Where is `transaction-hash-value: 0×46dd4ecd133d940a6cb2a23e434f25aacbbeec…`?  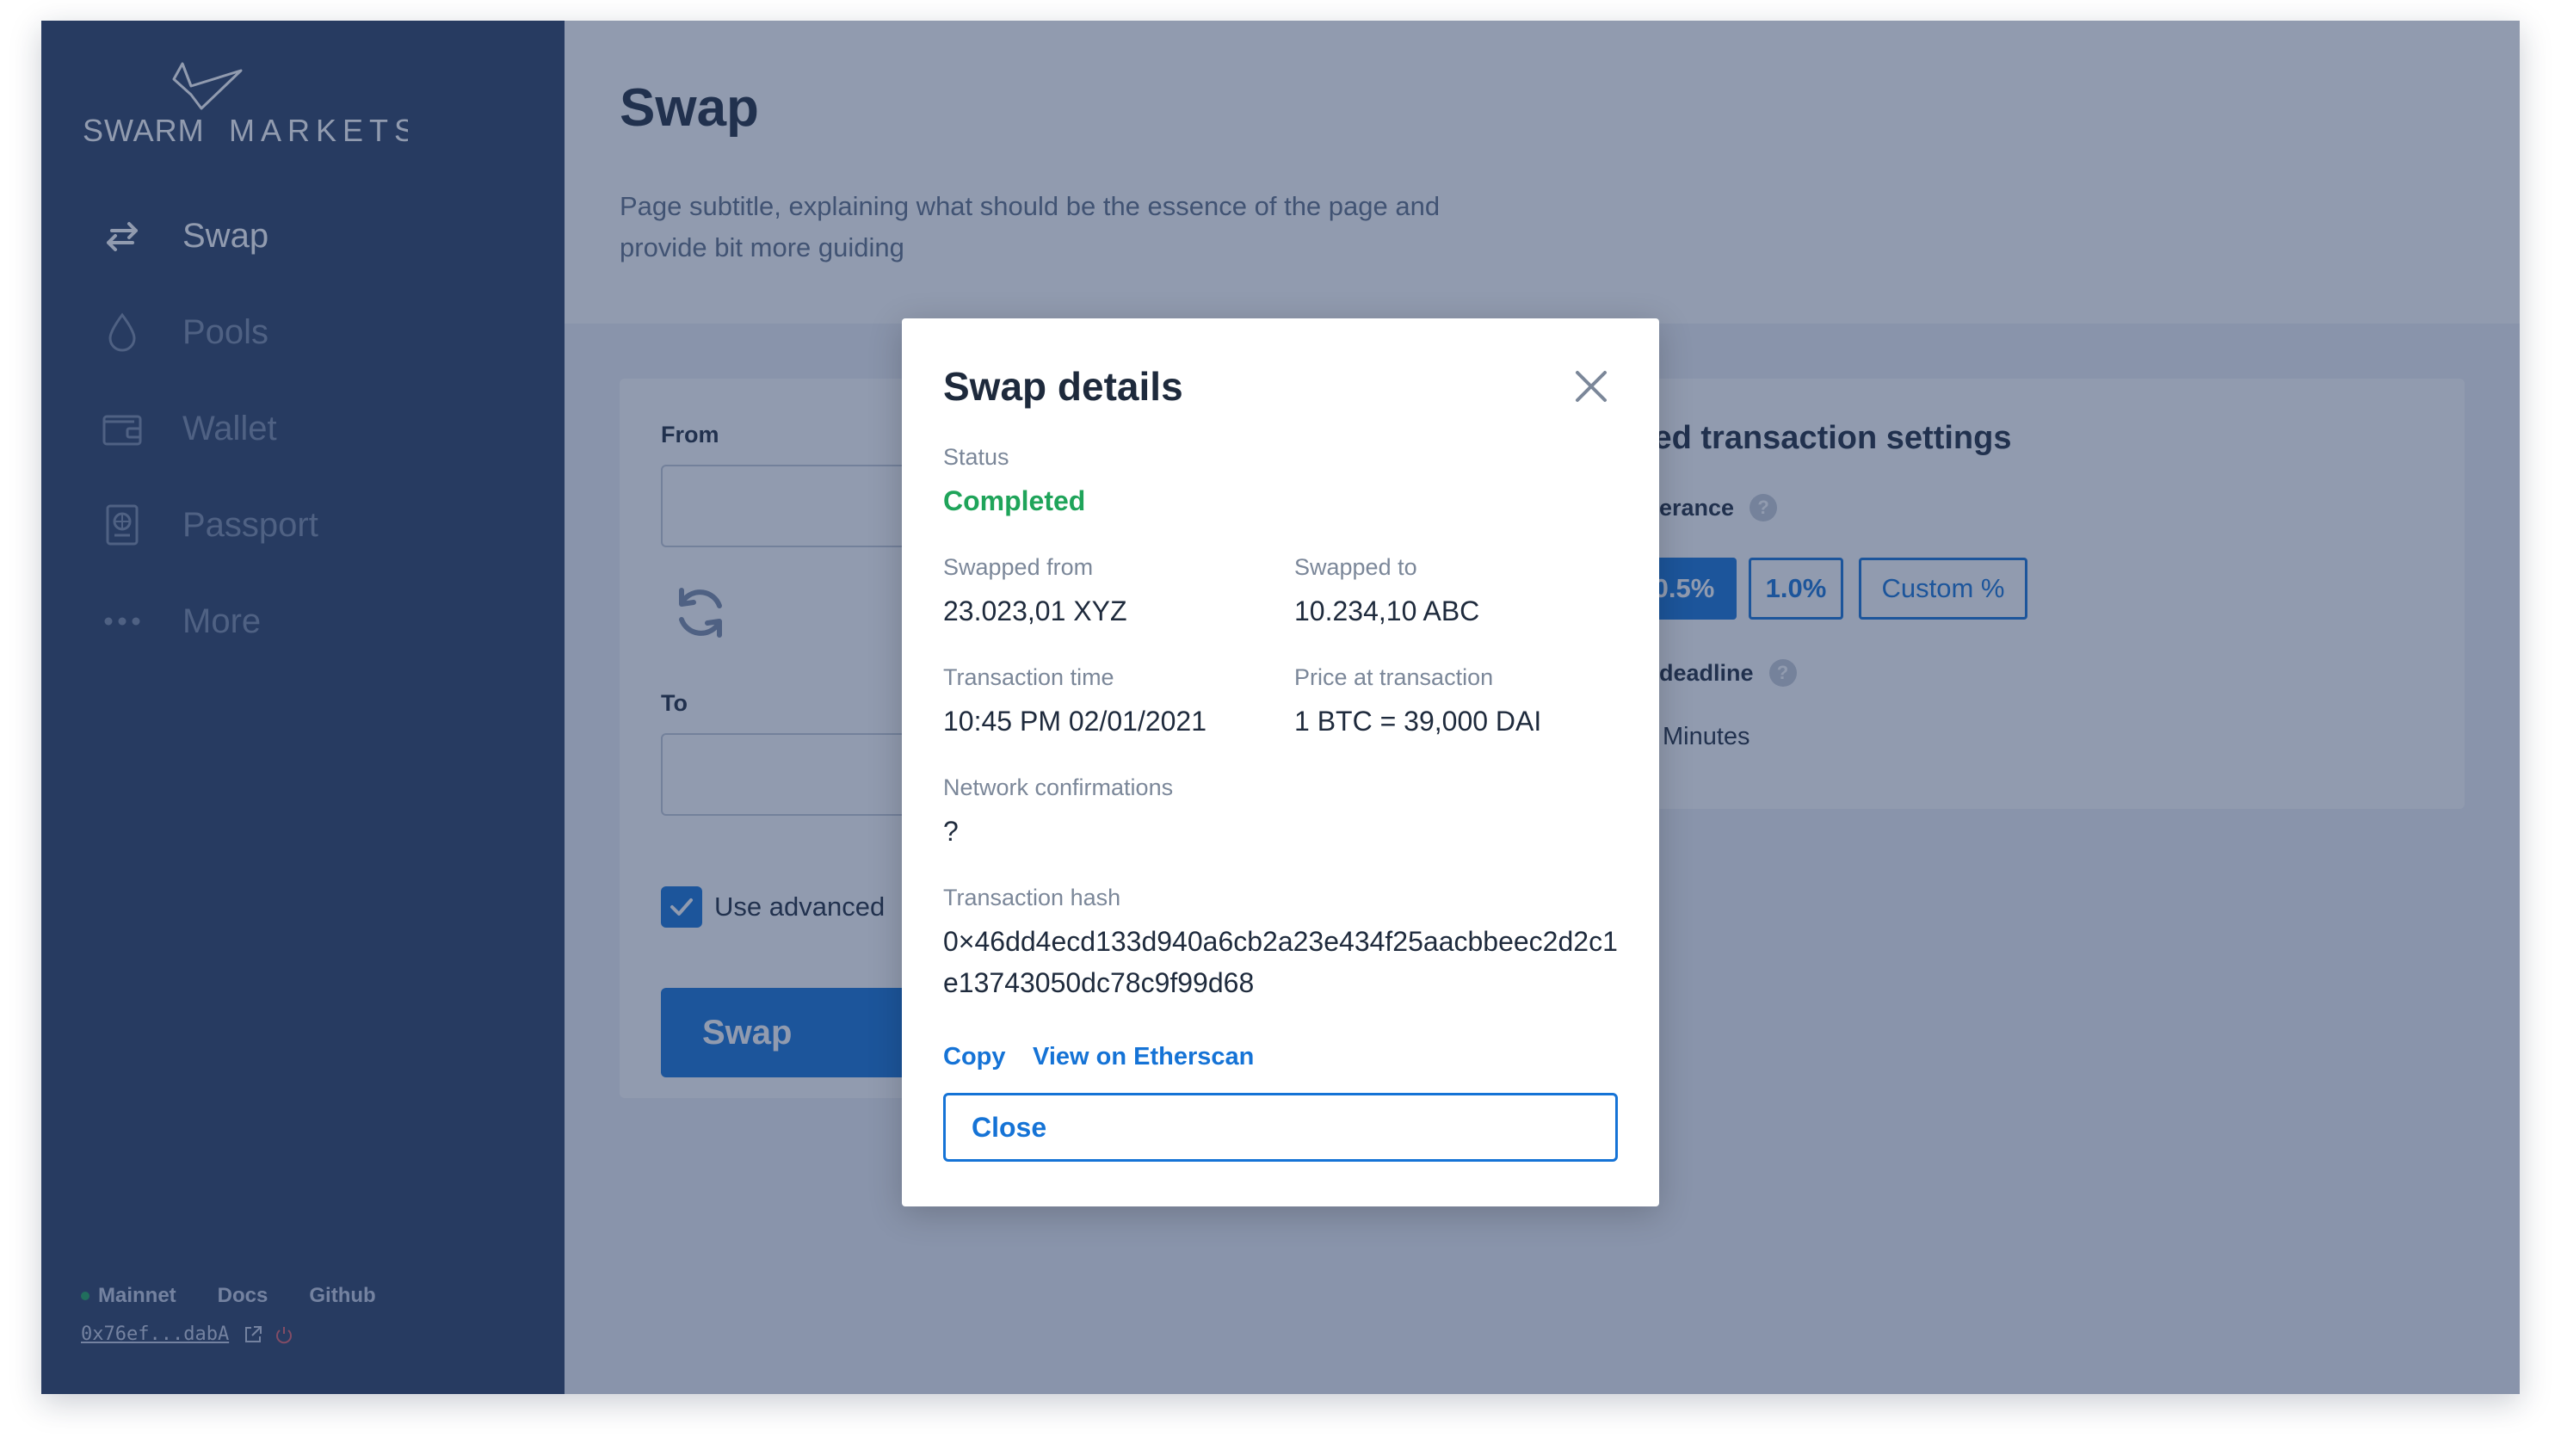
transaction-hash-value: 0×46dd4ecd133d940a6cb2a23e434f25aacbbeec… is located at coordinates (1280, 962).